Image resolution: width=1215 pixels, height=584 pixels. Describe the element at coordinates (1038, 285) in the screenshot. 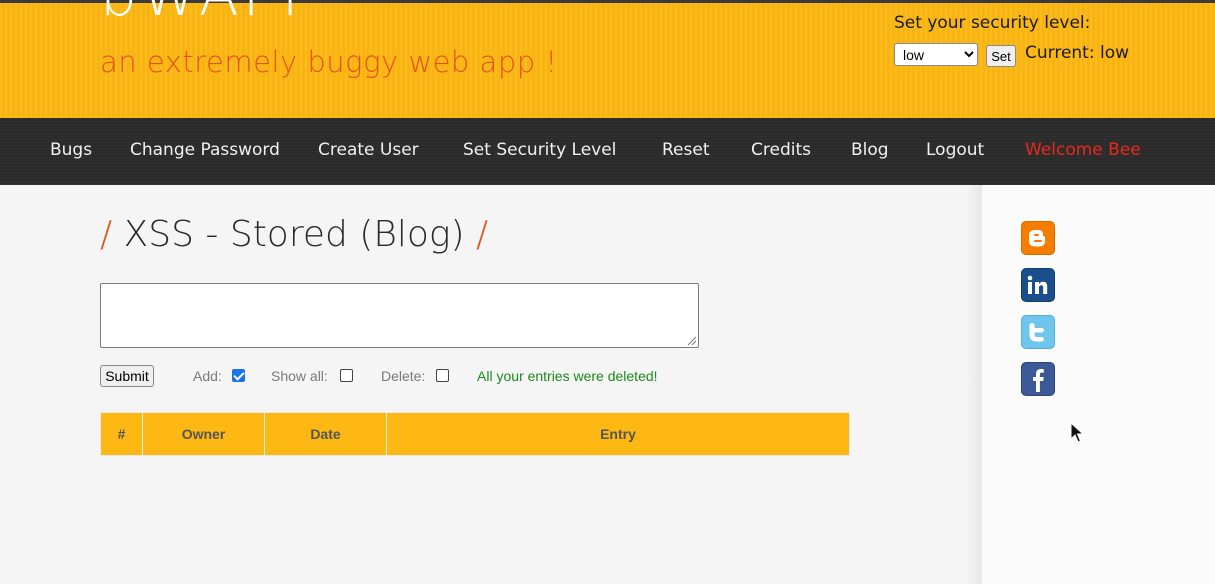

I see `linkedin-icon` at that location.